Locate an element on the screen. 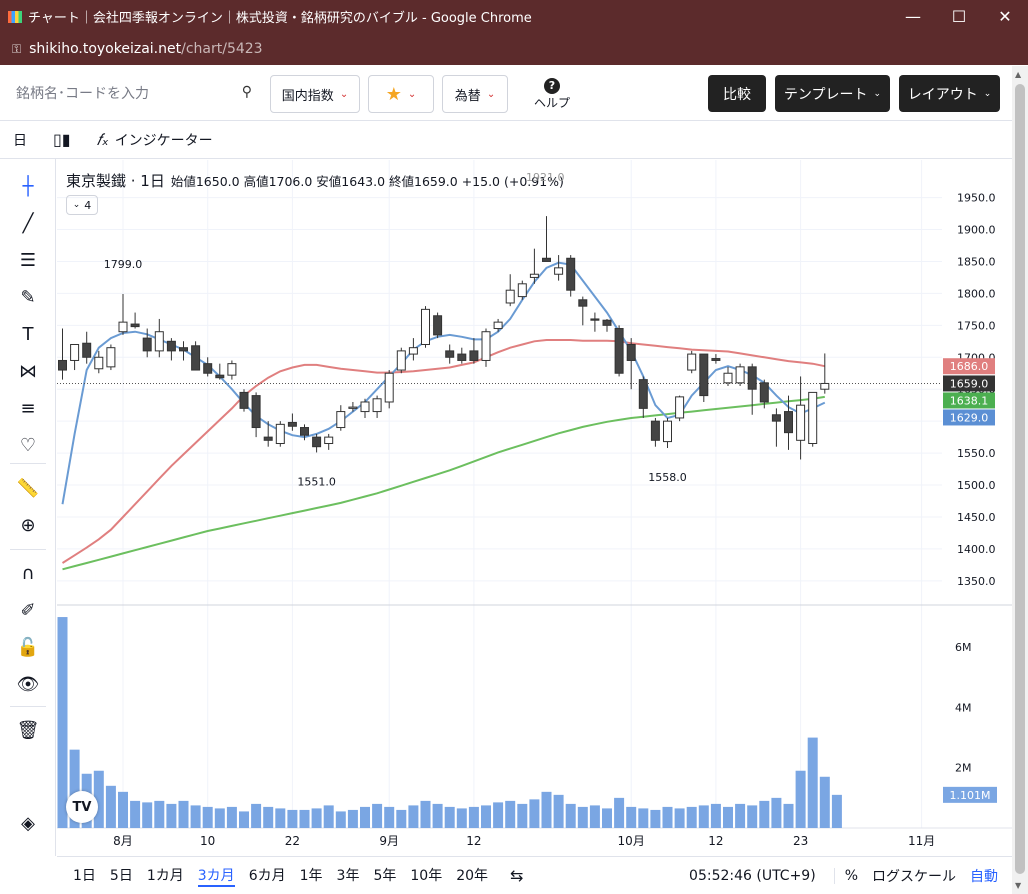 The width and height of the screenshot is (1028, 894). fib-icon: ≡ is located at coordinates (28, 408).